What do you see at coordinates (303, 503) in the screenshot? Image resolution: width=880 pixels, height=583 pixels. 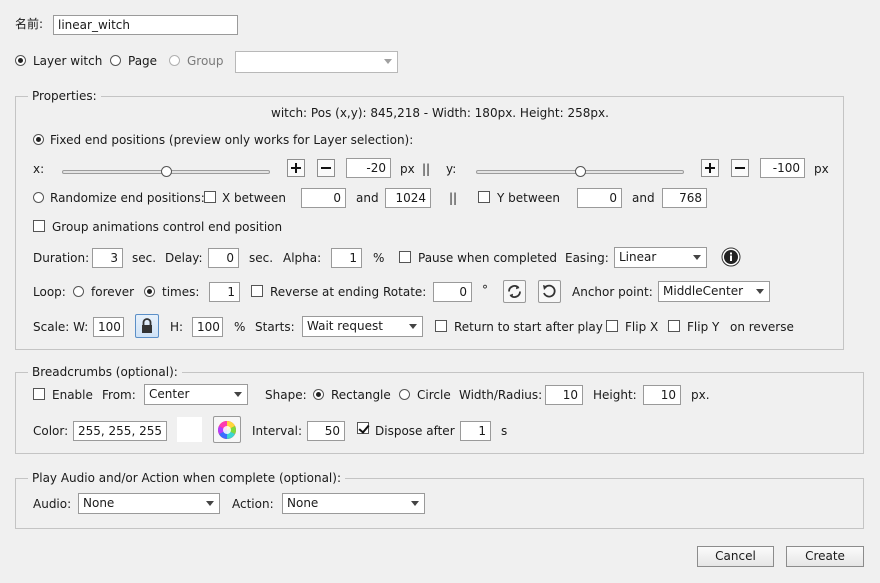 I see `action-value: None` at bounding box center [303, 503].